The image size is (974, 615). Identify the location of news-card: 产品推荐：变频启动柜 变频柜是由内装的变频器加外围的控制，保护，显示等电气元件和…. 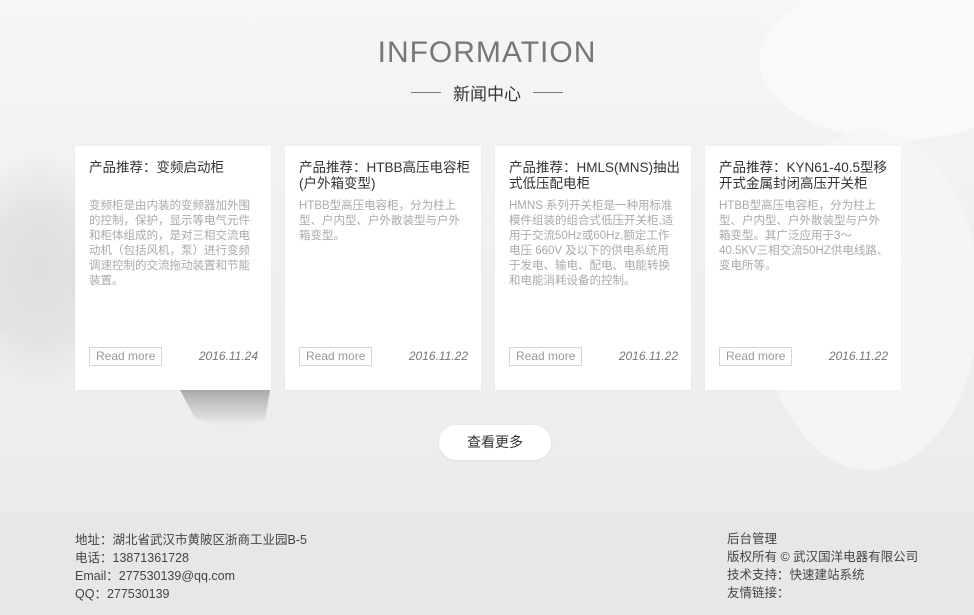
(173, 268).